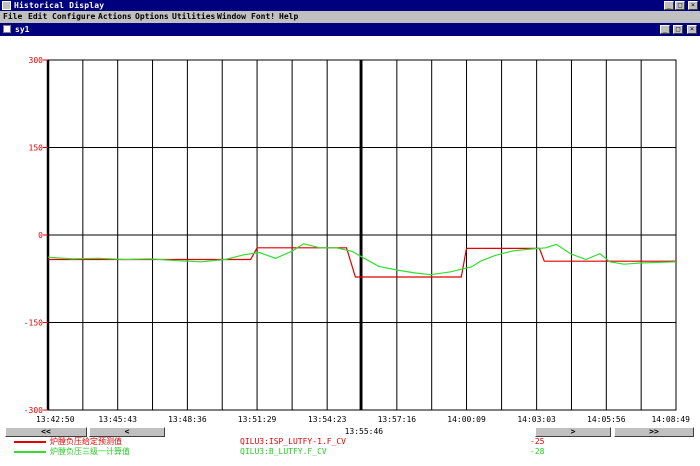 The image size is (700, 466). I want to click on menu-file: File, so click(12, 17).